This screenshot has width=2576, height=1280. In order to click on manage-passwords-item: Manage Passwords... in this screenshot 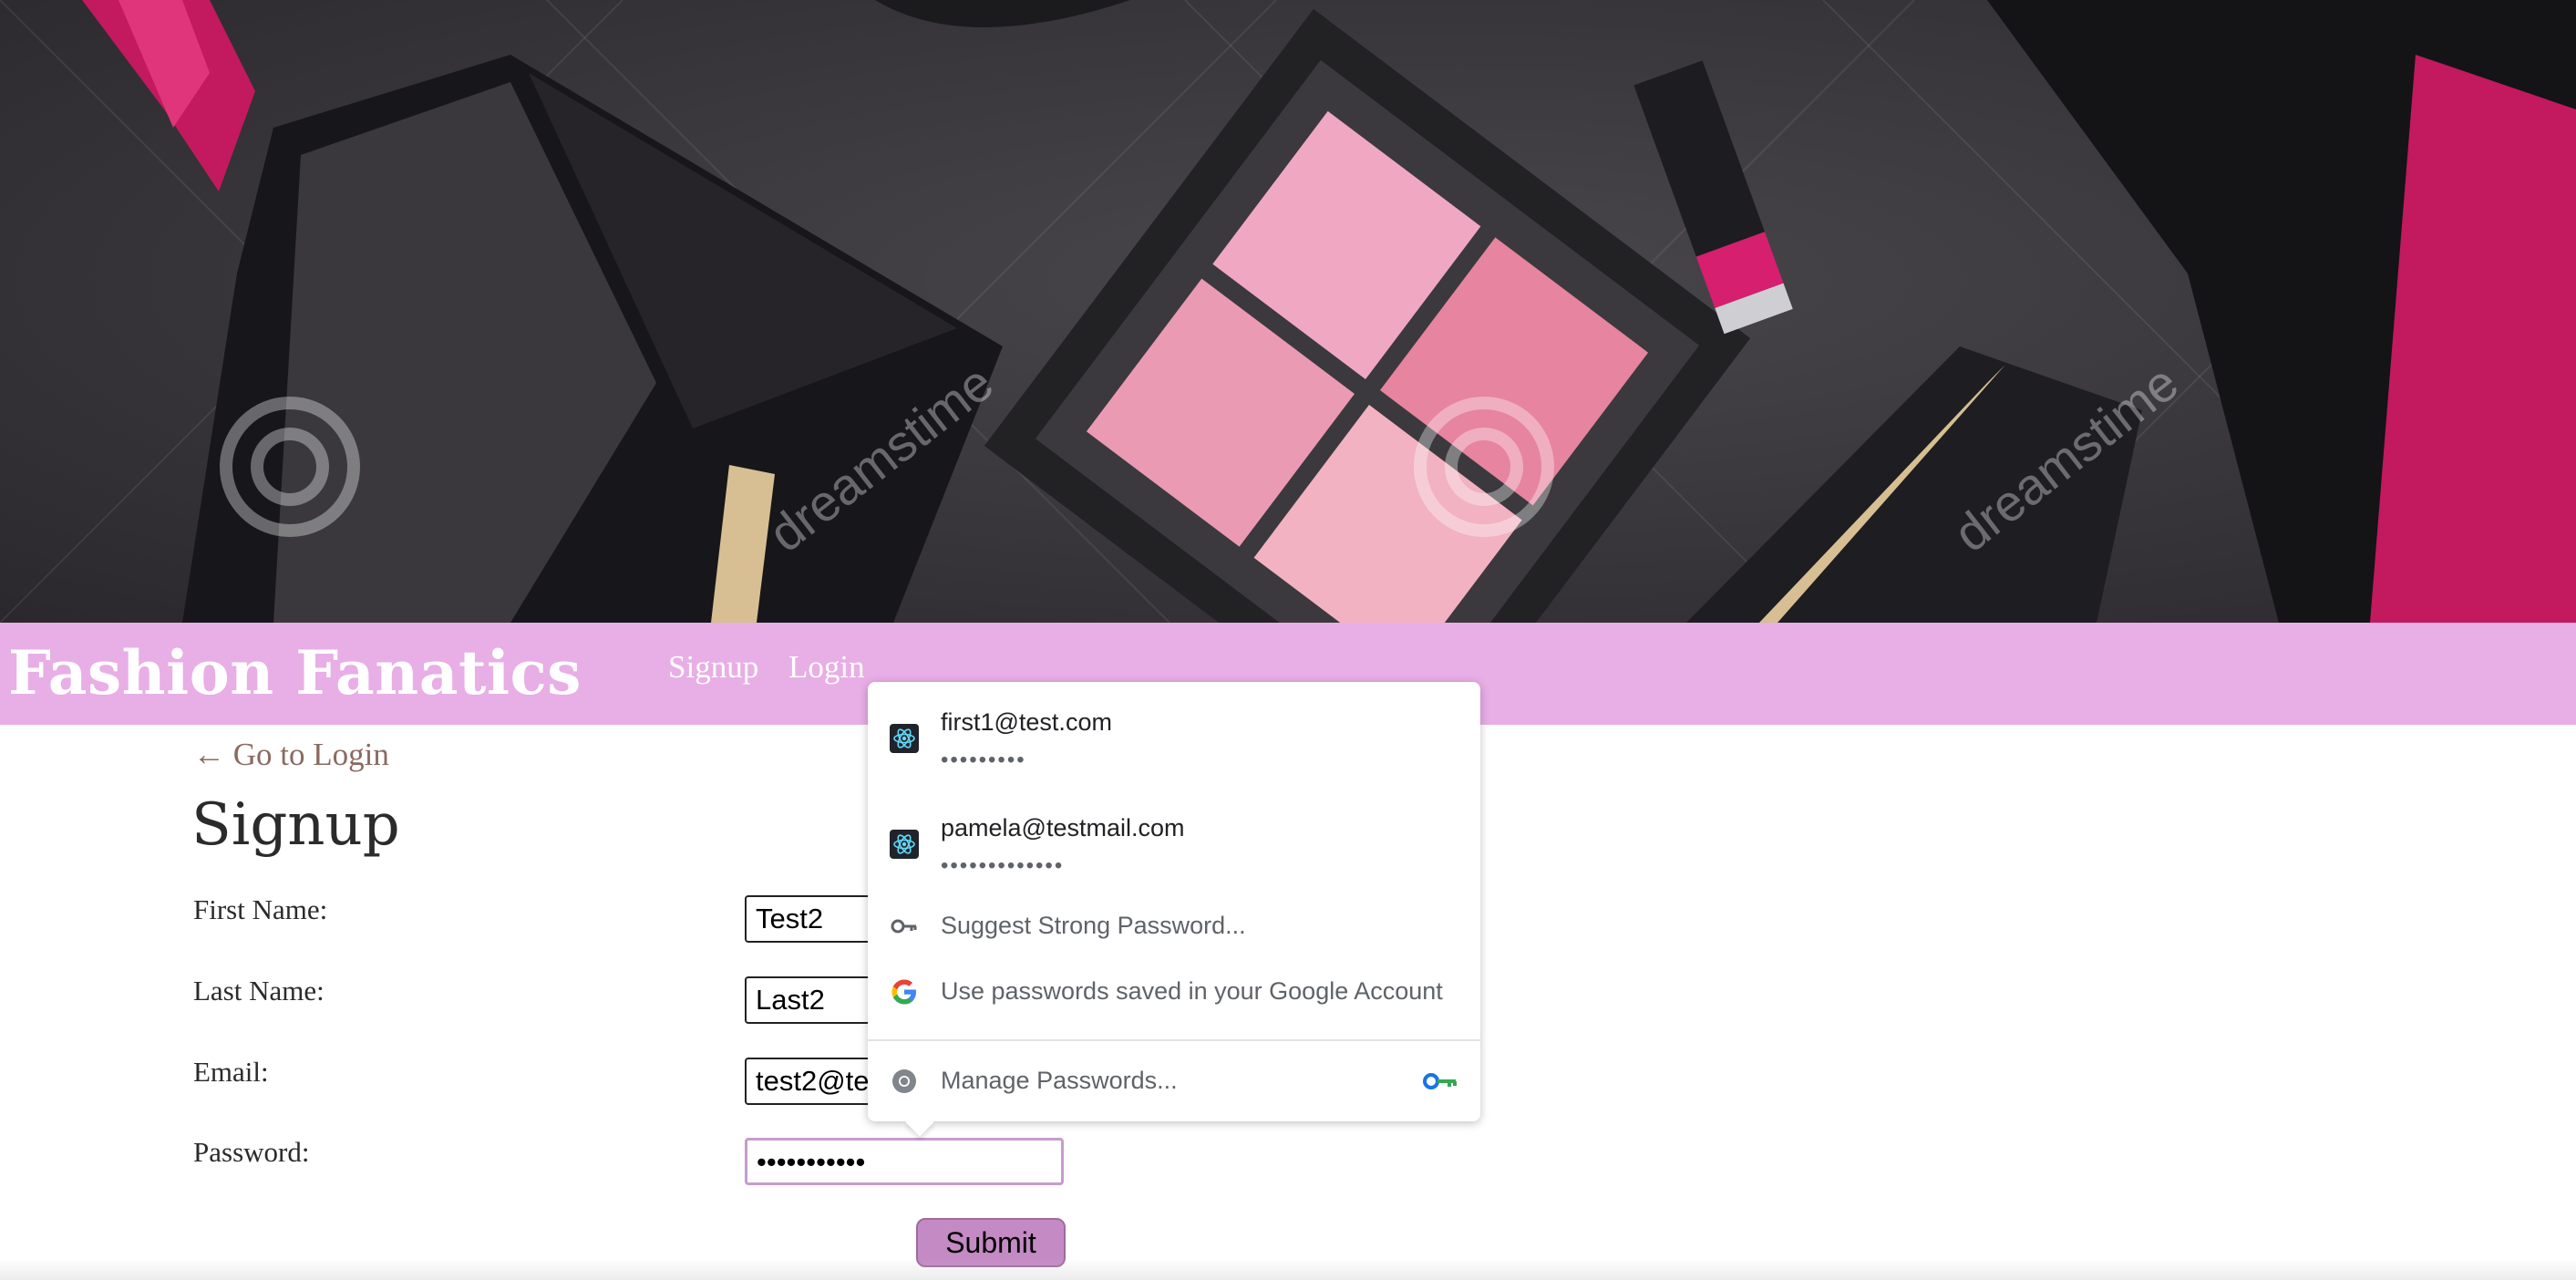, I will do `click(1174, 1081)`.